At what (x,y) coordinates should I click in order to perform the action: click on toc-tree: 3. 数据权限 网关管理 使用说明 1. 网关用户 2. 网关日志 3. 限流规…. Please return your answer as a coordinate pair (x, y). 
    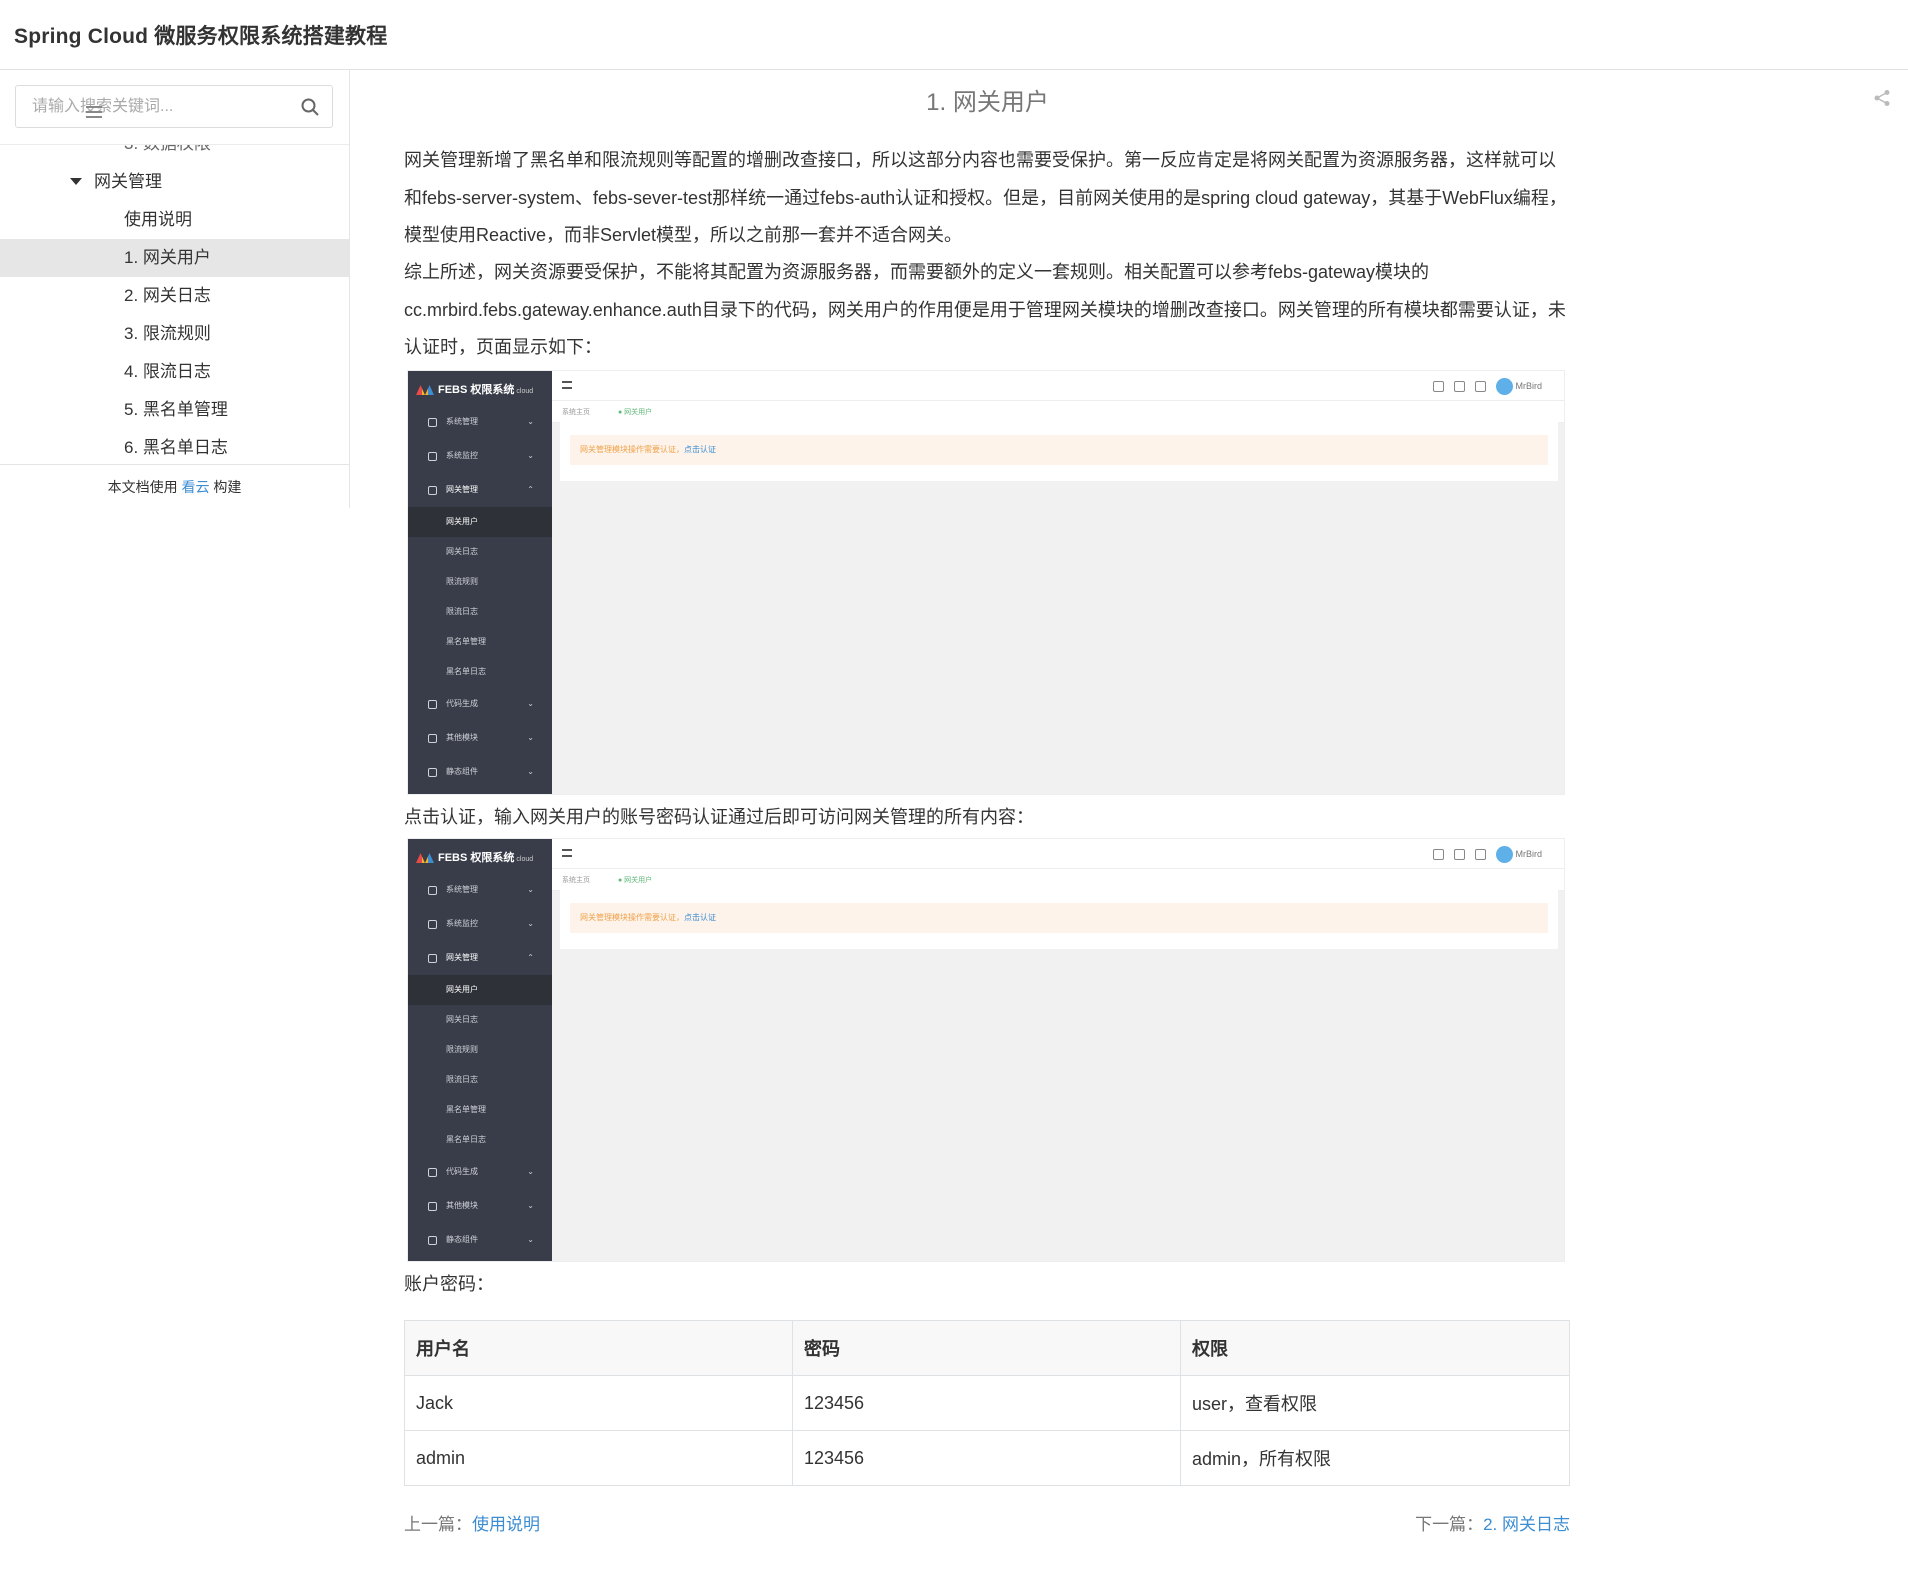
    Looking at the image, I should click on (174, 303).